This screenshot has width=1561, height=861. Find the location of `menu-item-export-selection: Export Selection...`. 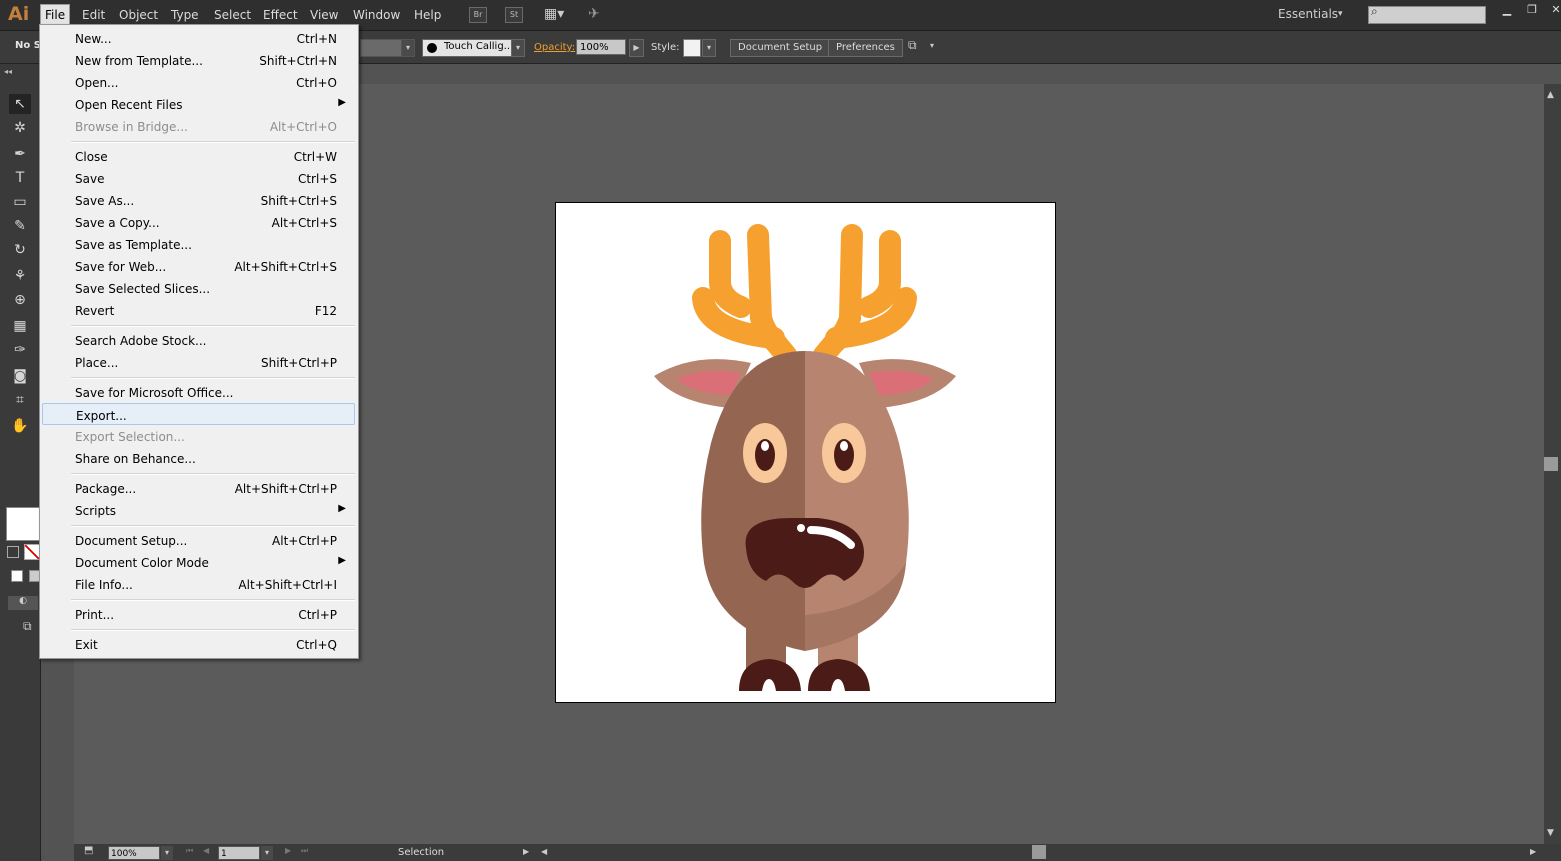

menu-item-export-selection: Export Selection... is located at coordinates (130, 437).